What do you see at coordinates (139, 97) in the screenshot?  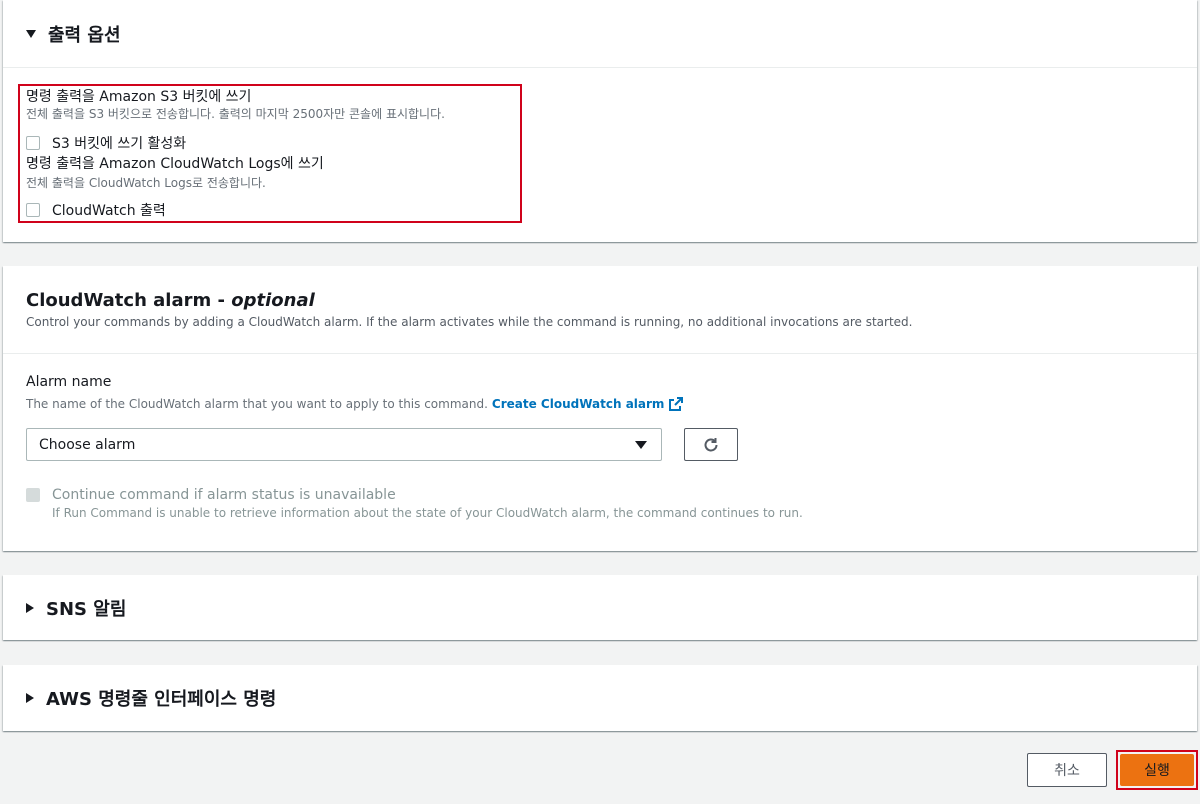 I see `s3-output-title: 명령 출력을 Amazon S3 버킷에 쓰기` at bounding box center [139, 97].